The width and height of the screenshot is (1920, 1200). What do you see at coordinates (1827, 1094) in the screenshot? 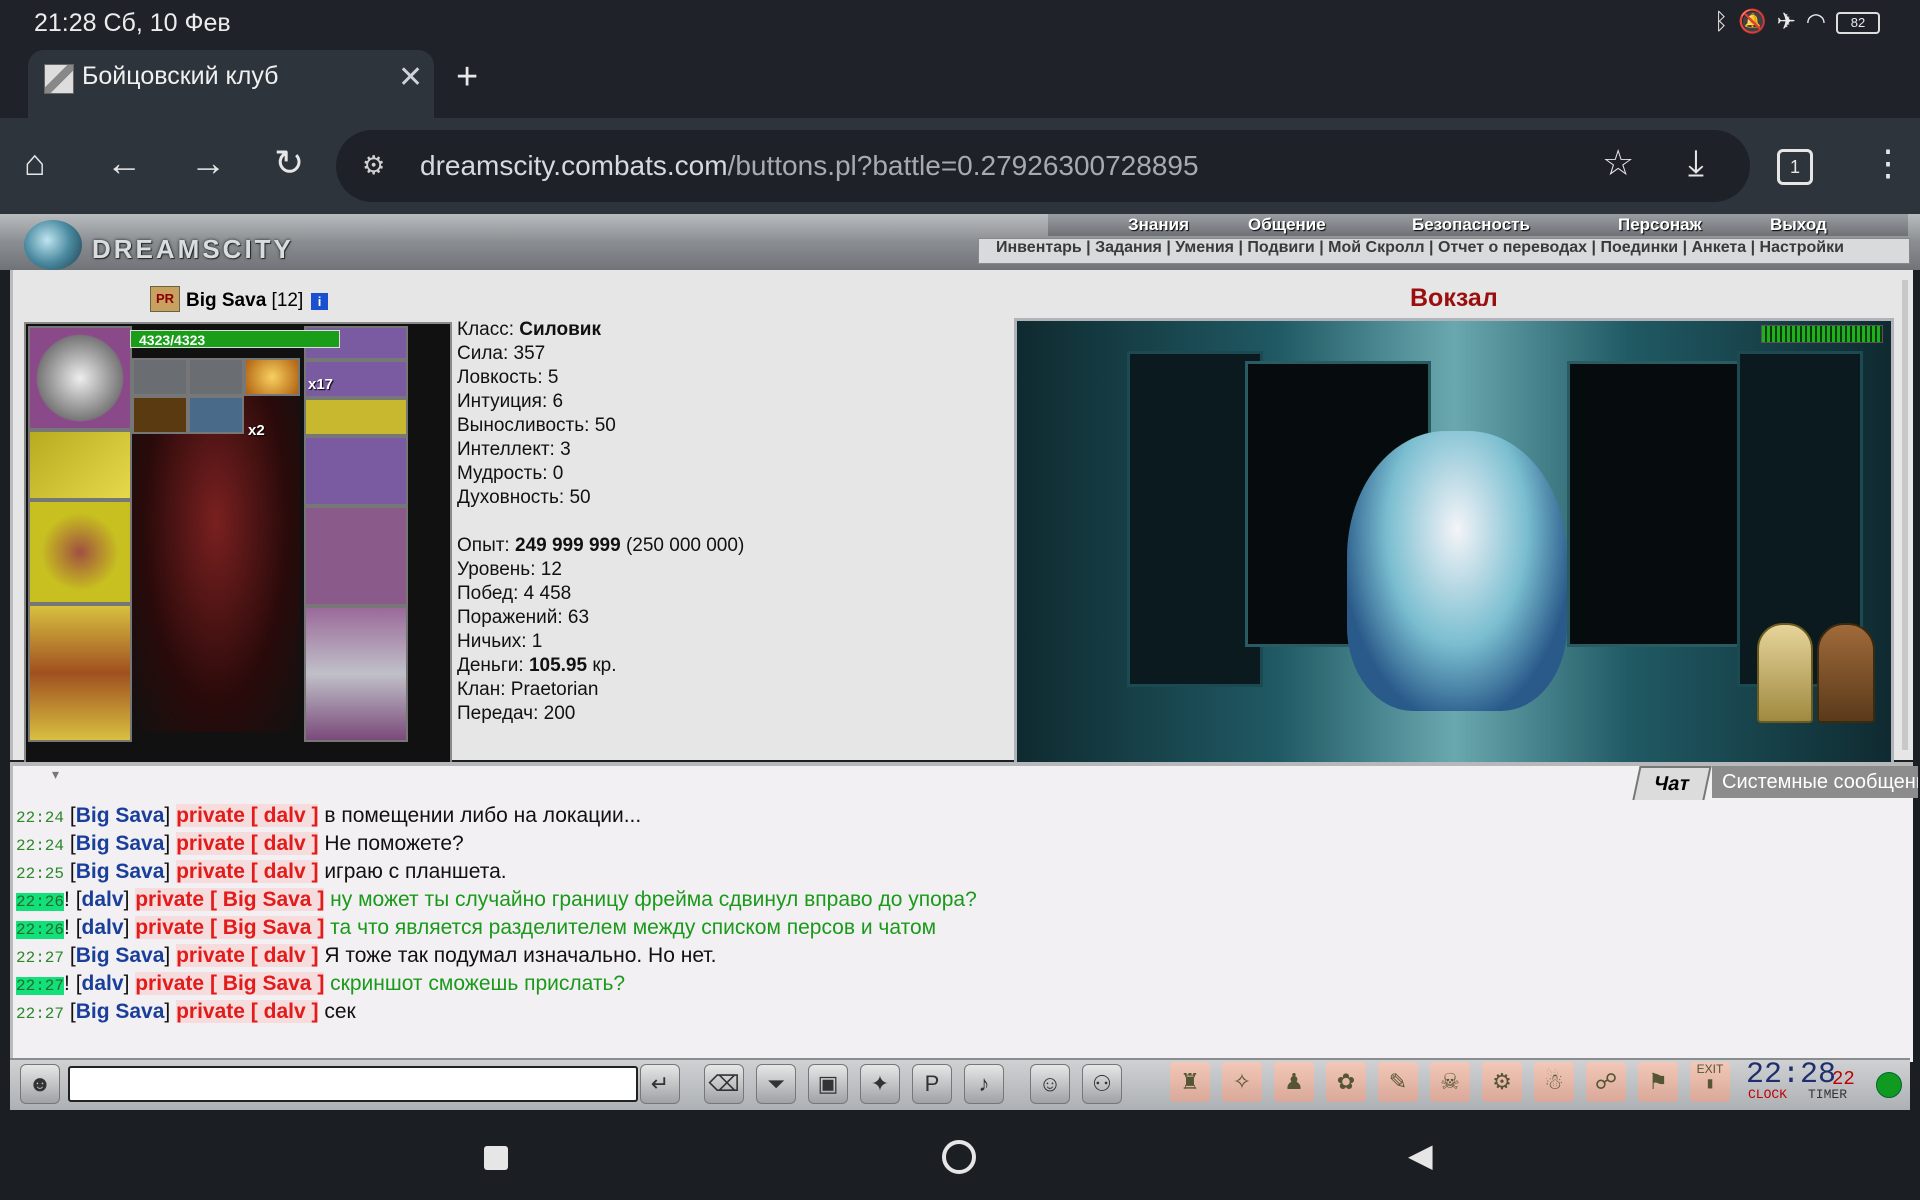
I see `timer-label: TIMER` at bounding box center [1827, 1094].